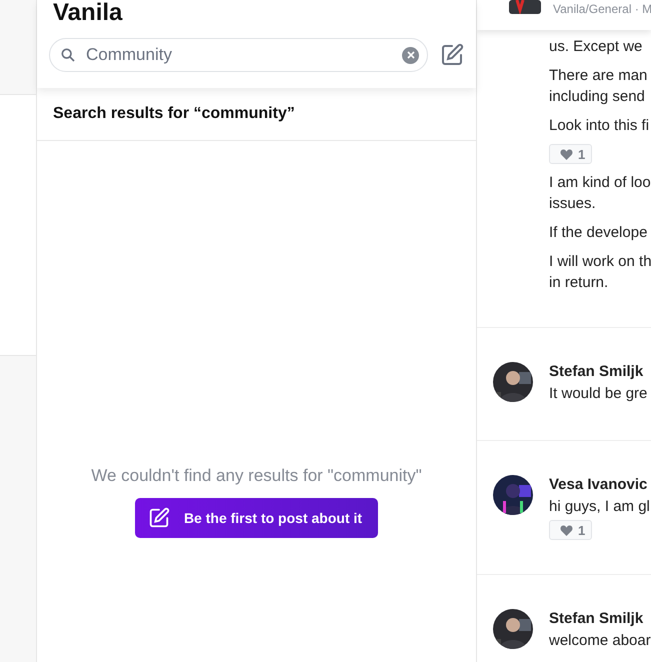  I want to click on channel-path: Vanila/General · M, so click(602, 9).